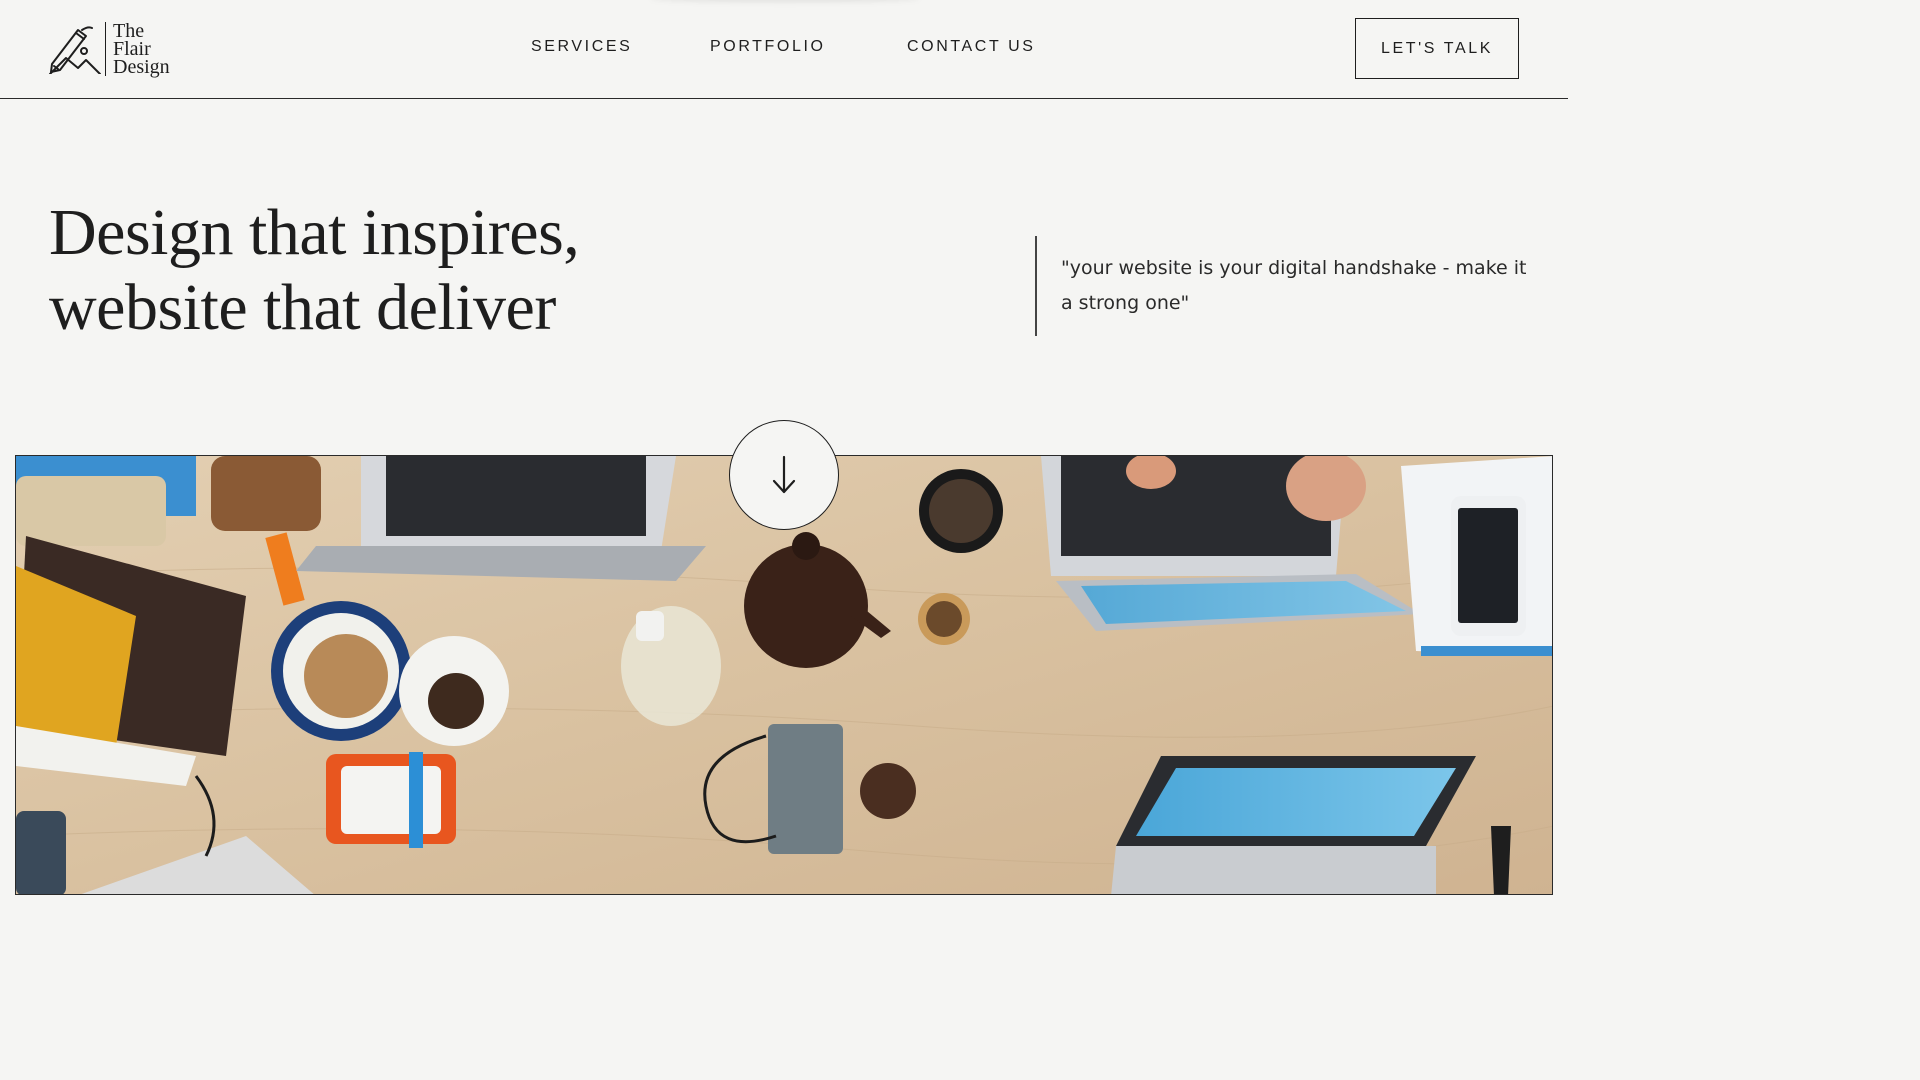 The height and width of the screenshot is (1080, 1920). Describe the element at coordinates (141, 67) in the screenshot. I see `logo-line: Design` at that location.